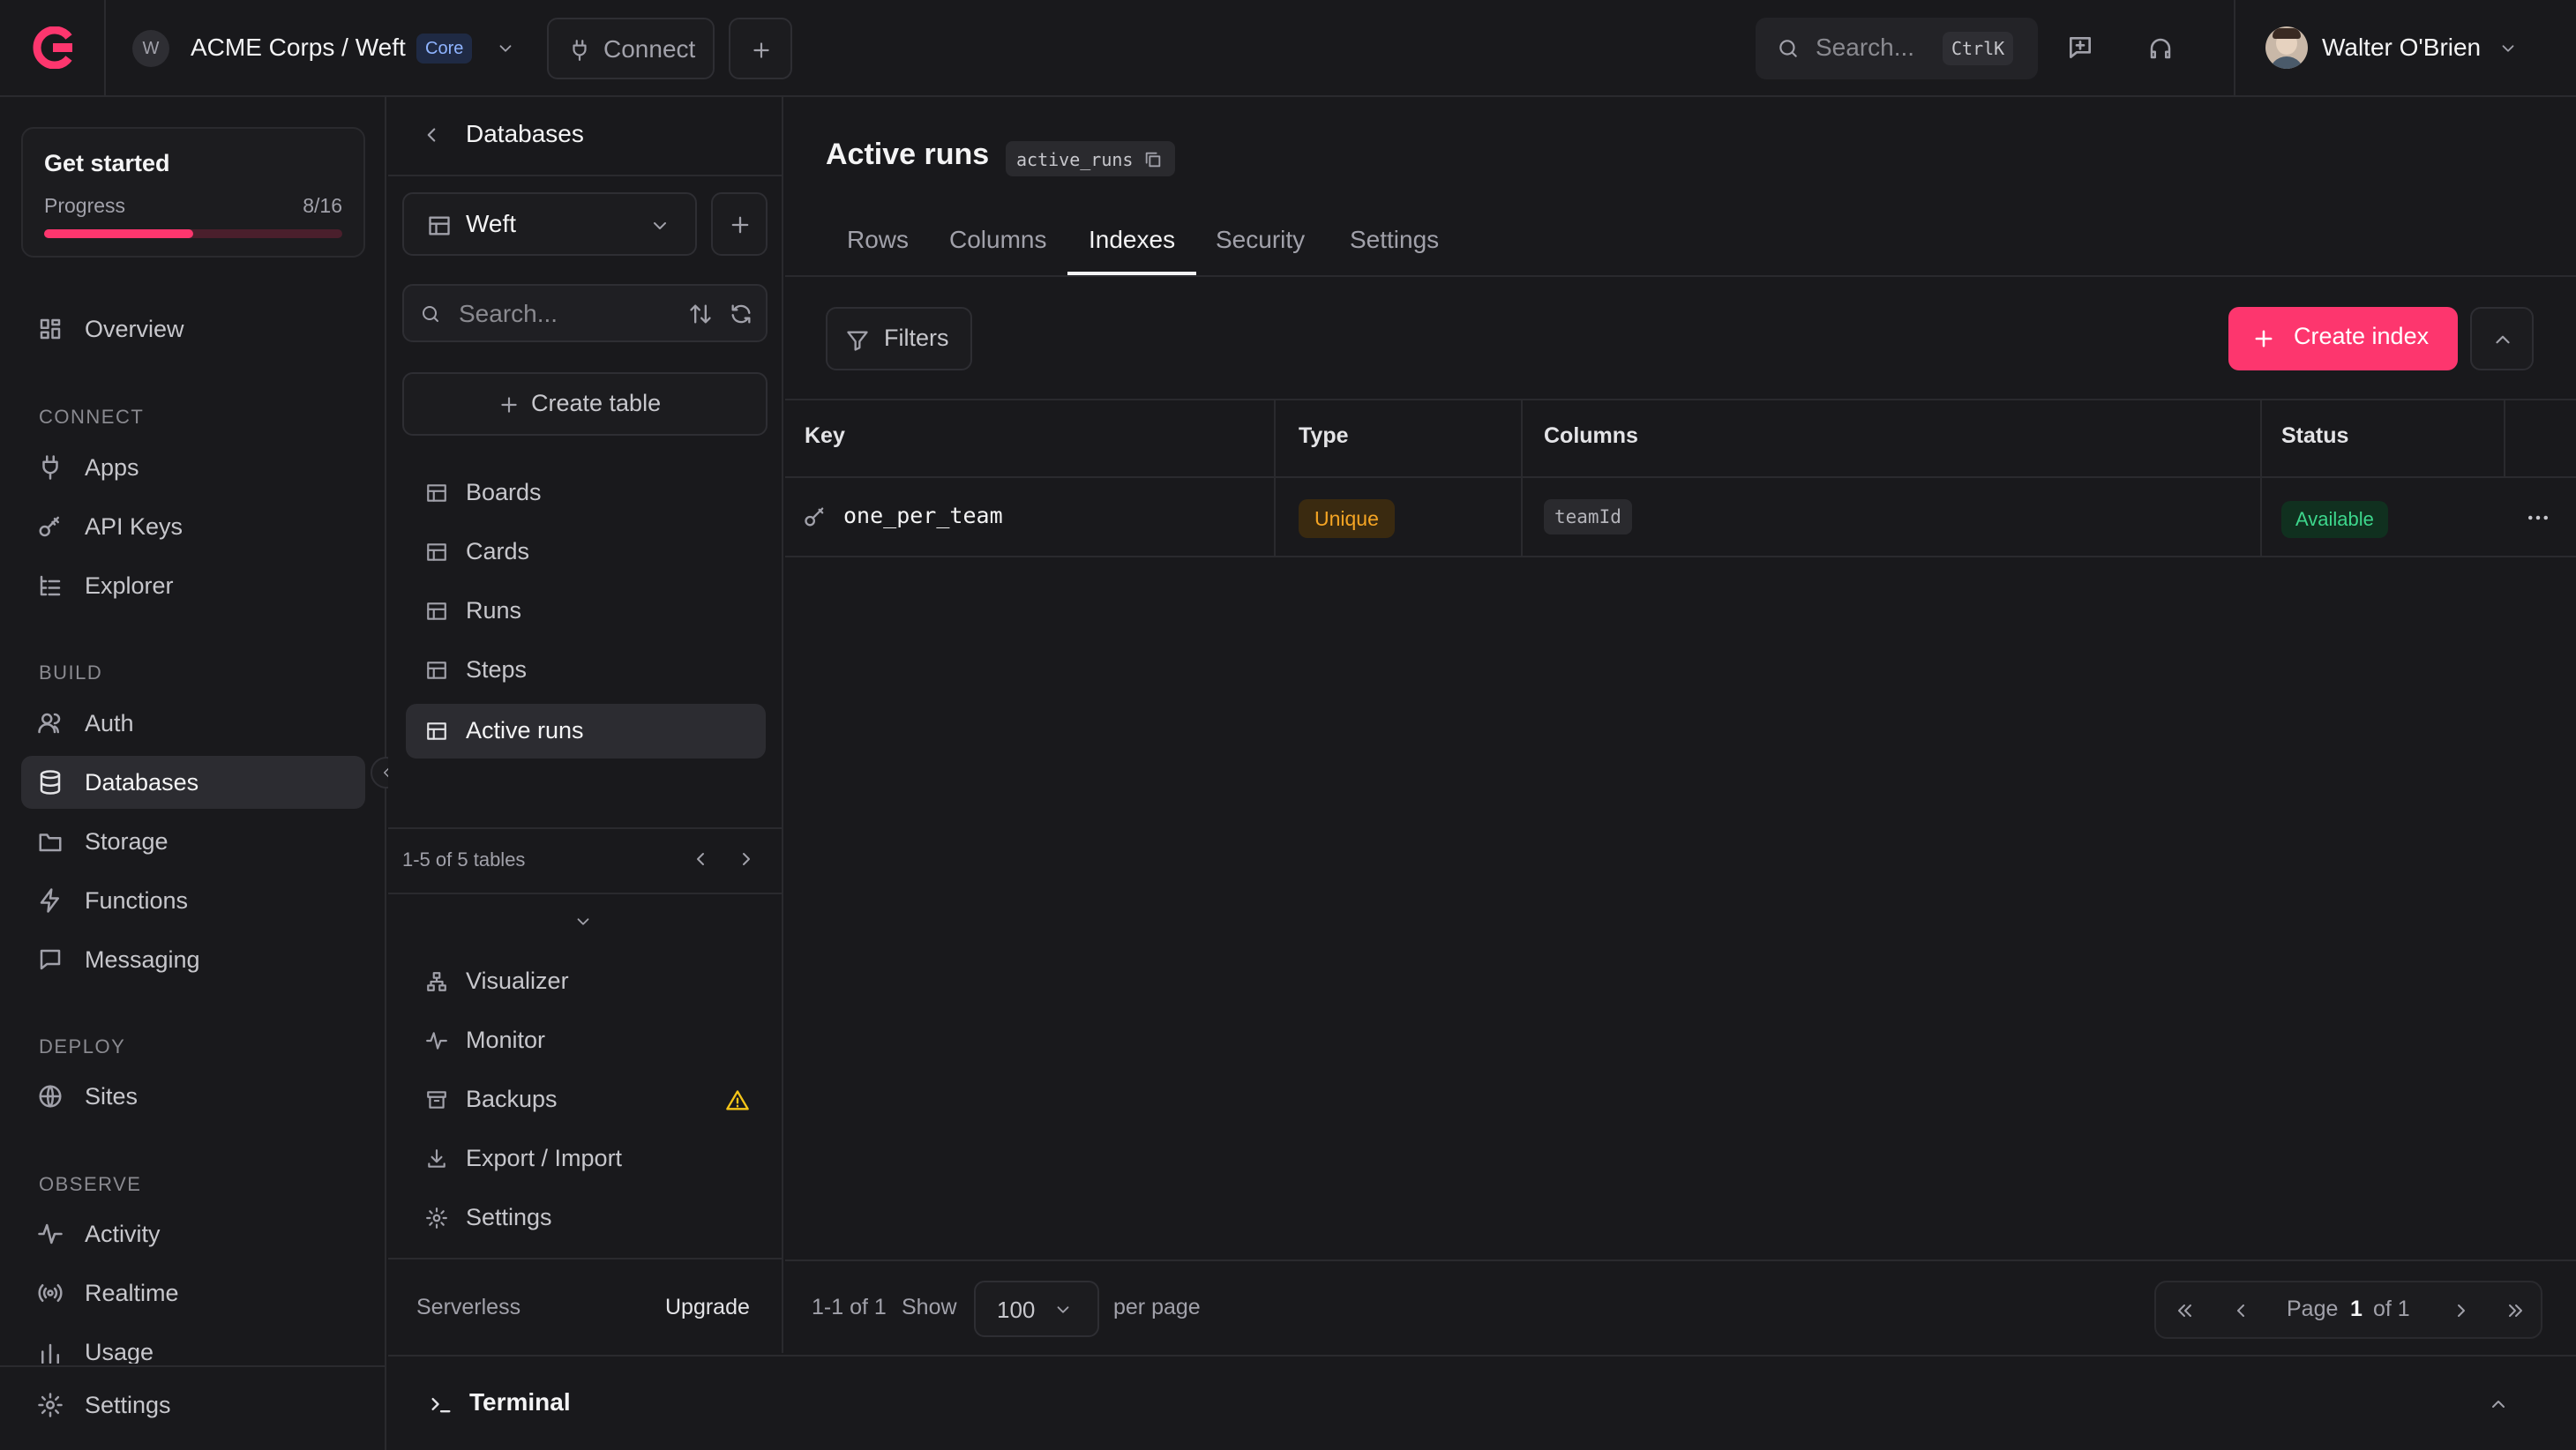  What do you see at coordinates (193, 192) in the screenshot?
I see `get-started-card: Get started Progress 8/16` at bounding box center [193, 192].